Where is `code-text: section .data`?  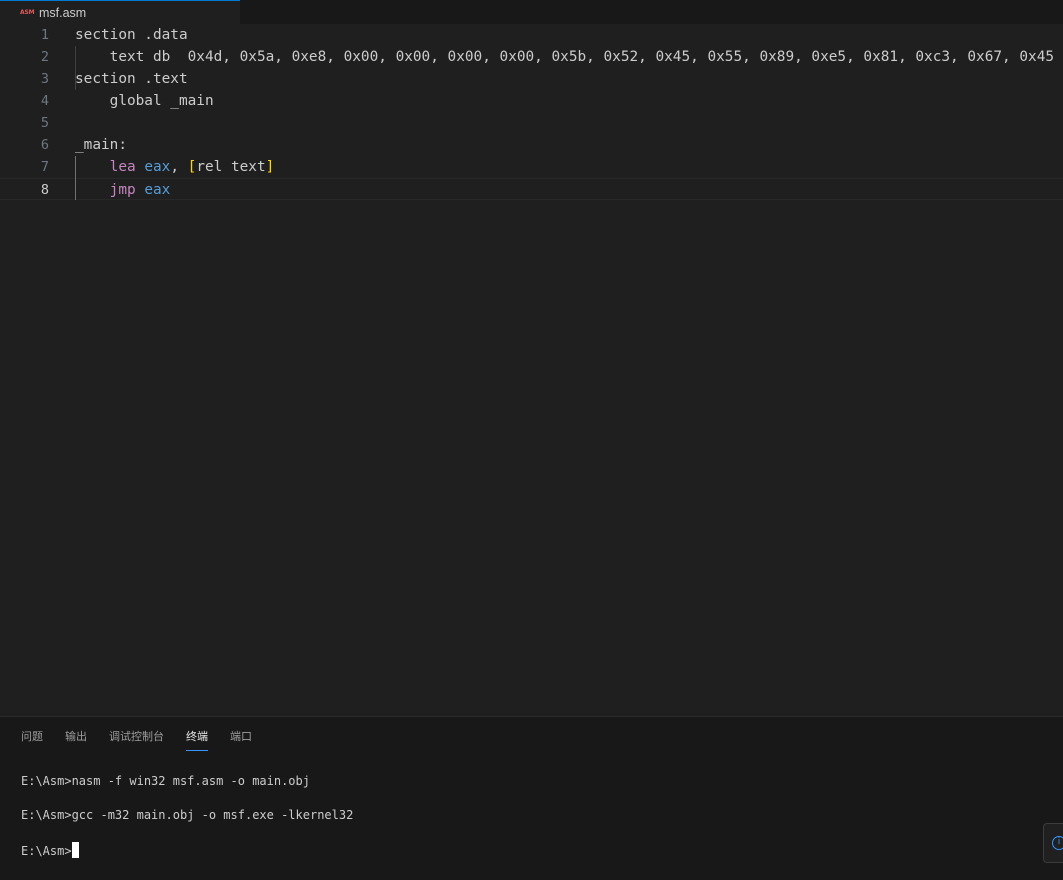
code-text: section .data is located at coordinates (131, 35).